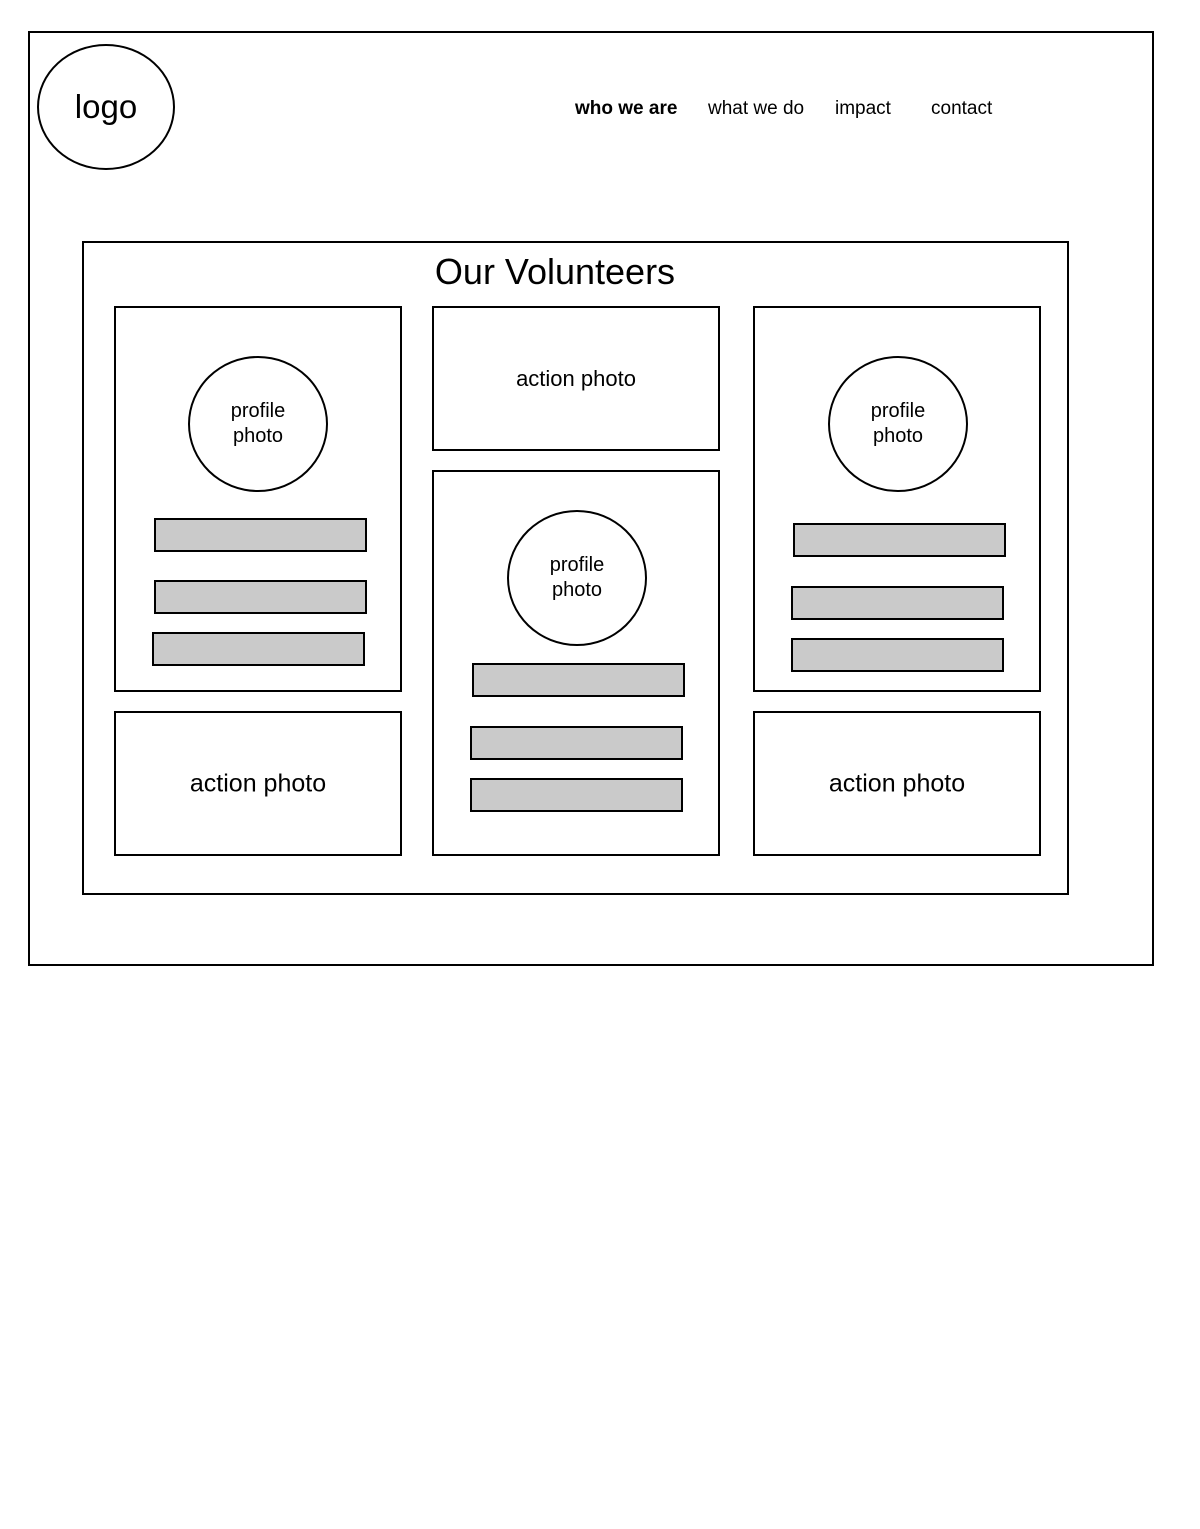  Describe the element at coordinates (961, 109) in the screenshot. I see `nav-item-contact: contact` at that location.